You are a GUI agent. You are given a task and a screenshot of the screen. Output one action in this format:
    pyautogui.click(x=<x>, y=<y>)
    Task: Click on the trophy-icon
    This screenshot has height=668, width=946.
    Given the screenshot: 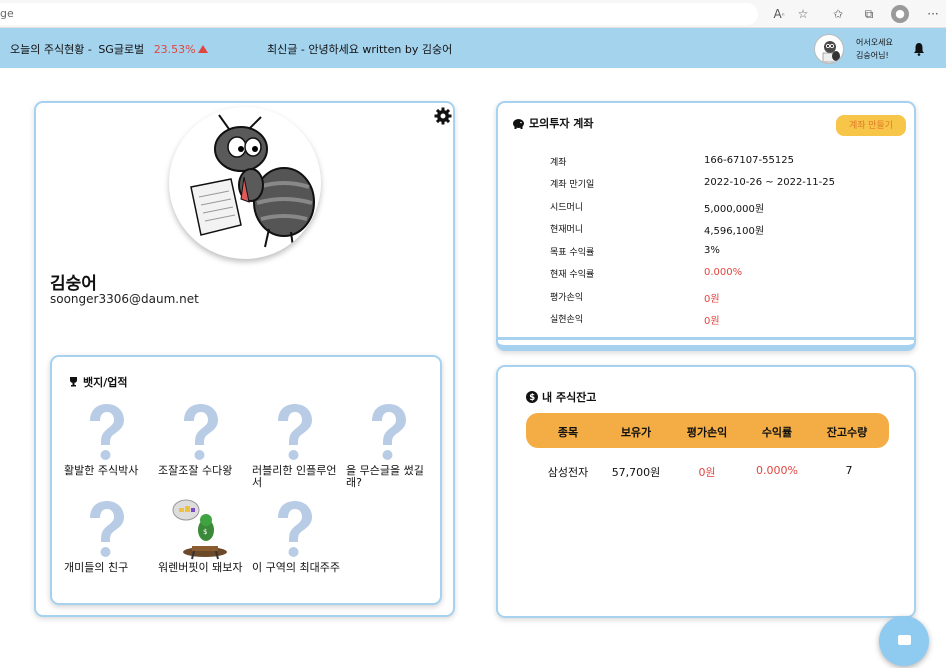 What is the action you would take?
    pyautogui.click(x=73, y=382)
    